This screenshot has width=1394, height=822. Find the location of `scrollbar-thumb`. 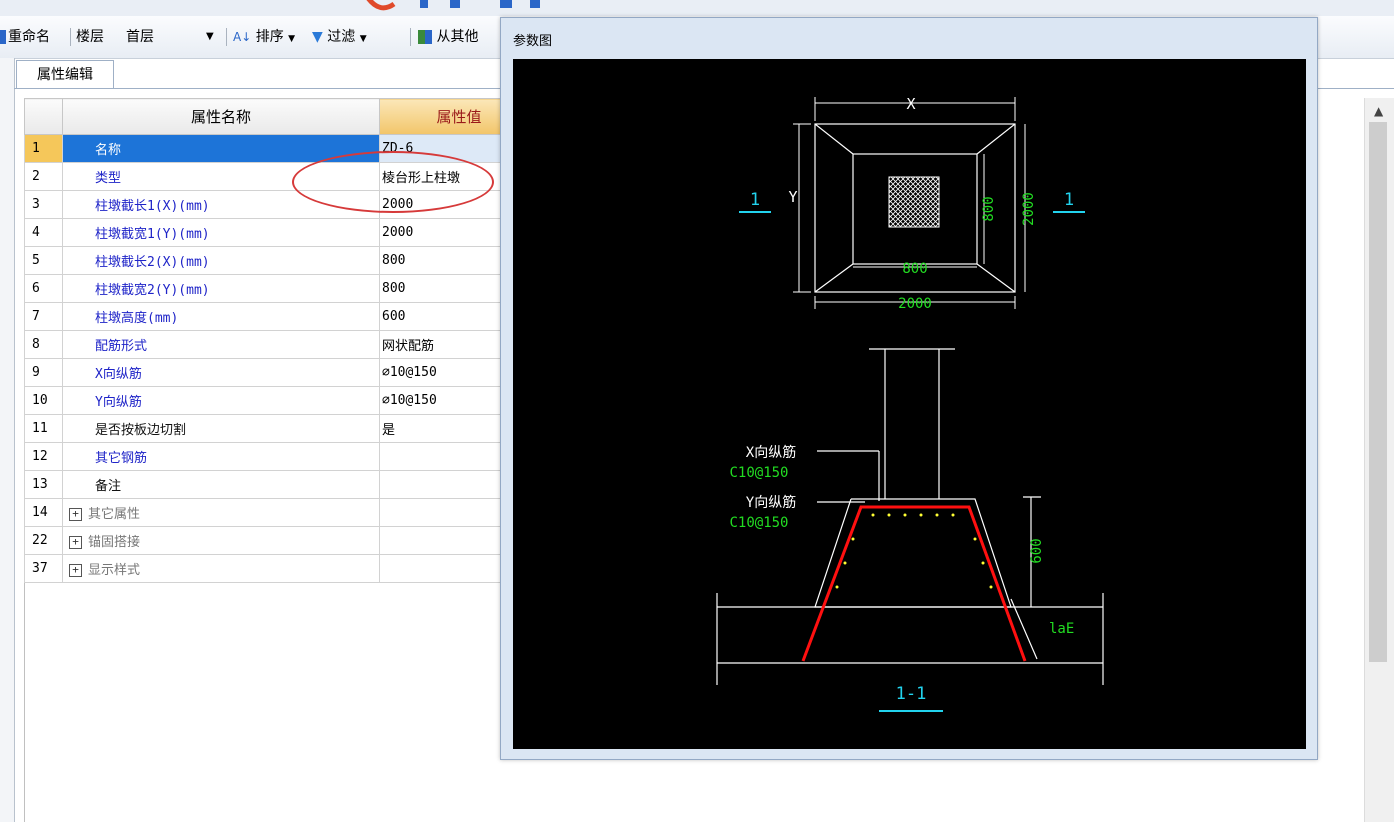

scrollbar-thumb is located at coordinates (1378, 392).